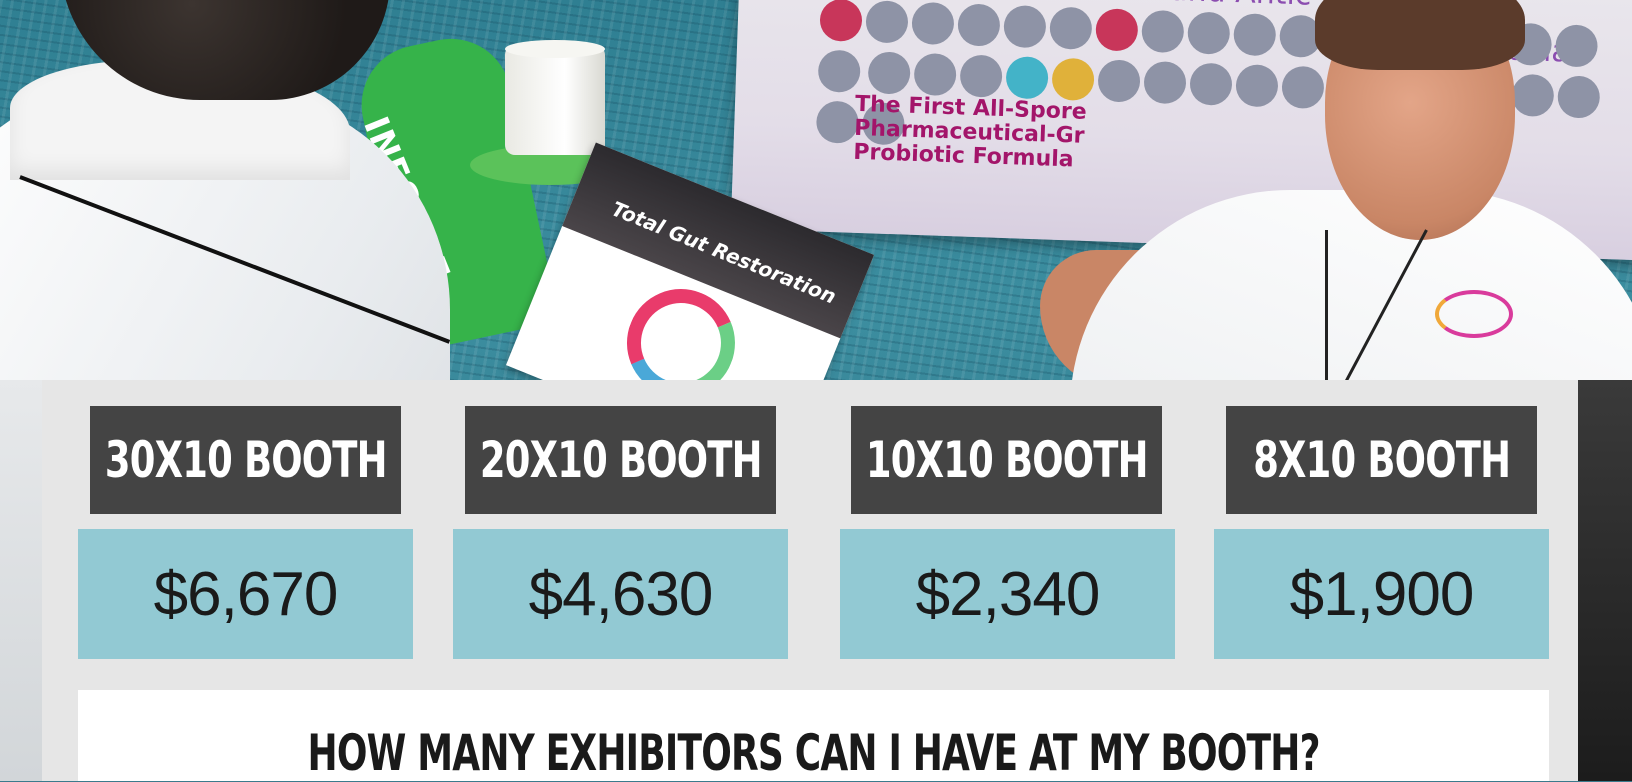 This screenshot has width=1632, height=782. I want to click on price-8x10: $1,900, so click(1381, 594).